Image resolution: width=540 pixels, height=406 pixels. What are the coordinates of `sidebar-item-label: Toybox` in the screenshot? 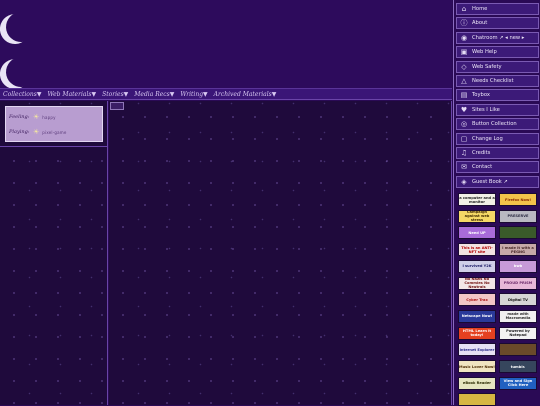 It's located at (481, 95).